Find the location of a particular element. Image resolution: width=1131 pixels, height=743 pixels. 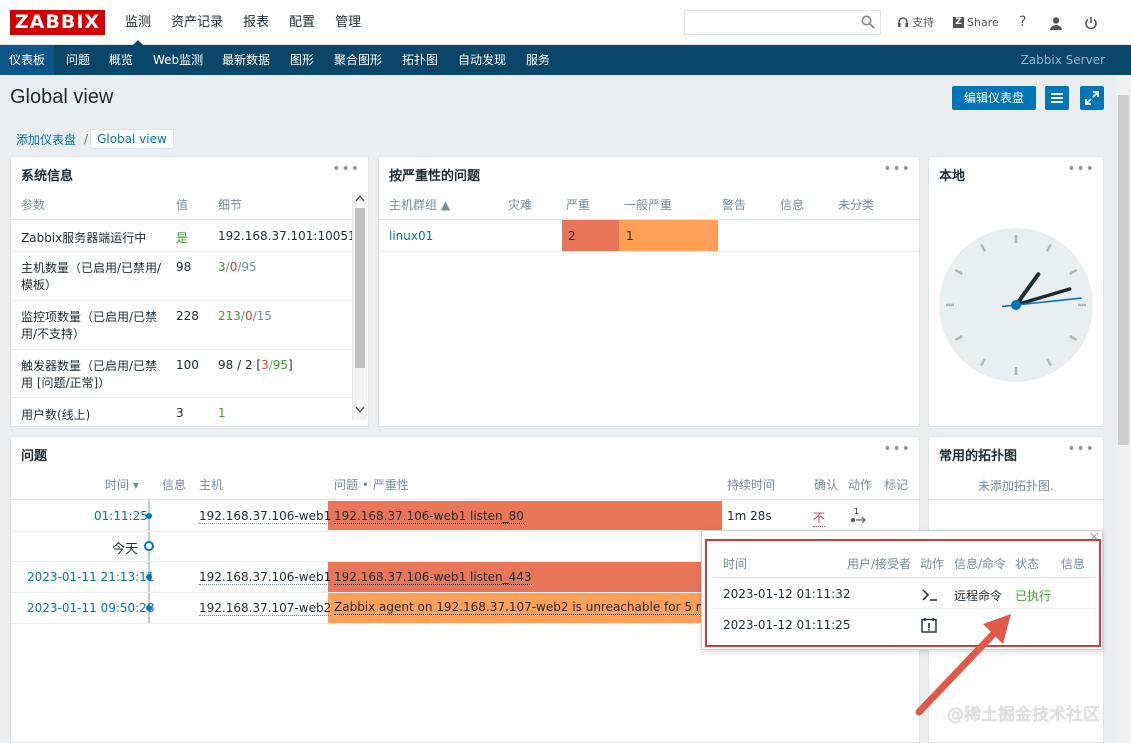

search-input is located at coordinates (782, 22).